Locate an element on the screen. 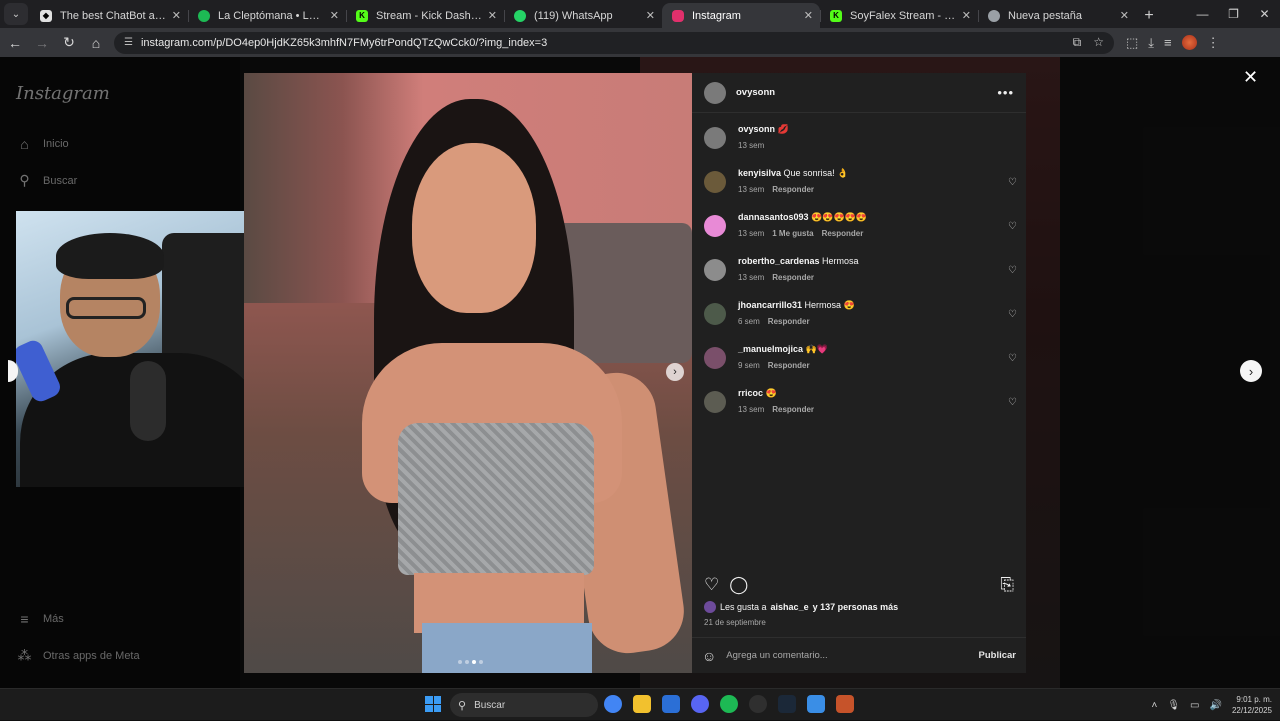  install-app-icon: ⧉ is located at coordinates (1077, 42).